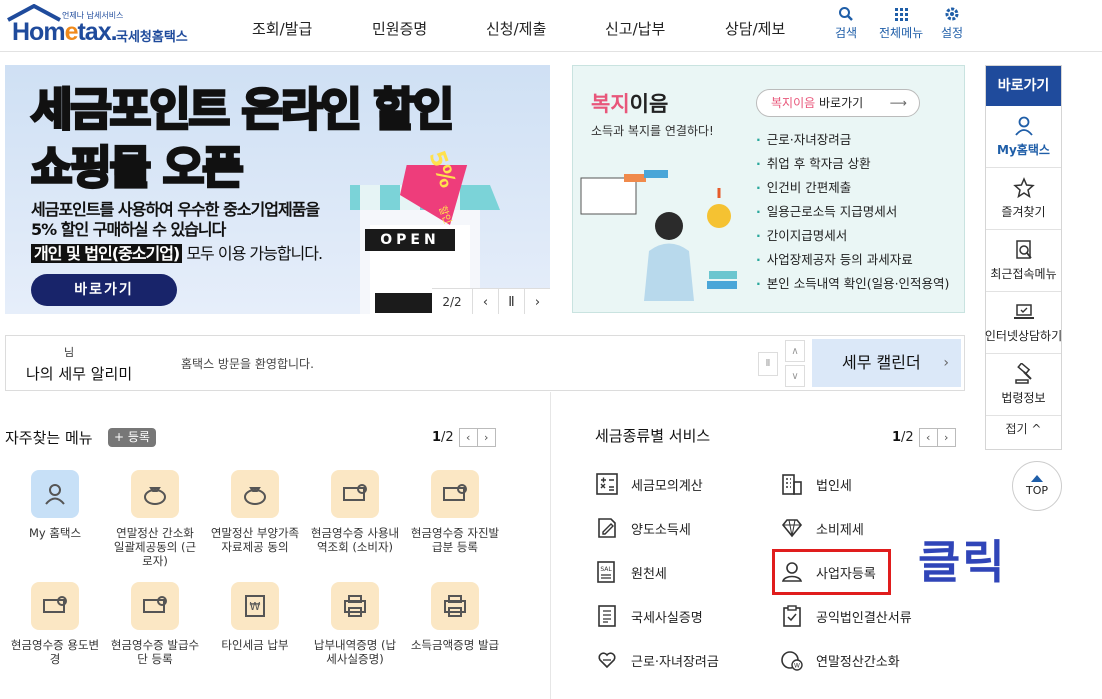  I want to click on nav-item-consult: 상담/제보, so click(755, 28).